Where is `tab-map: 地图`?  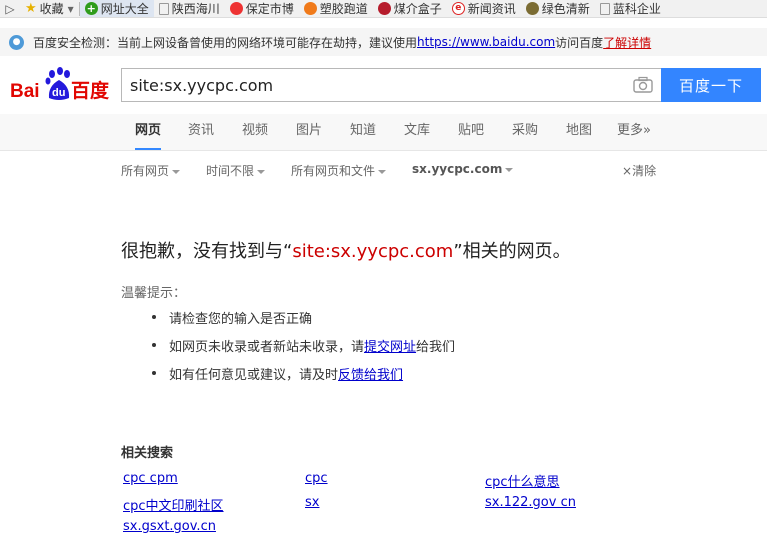 tab-map: 地图 is located at coordinates (579, 132).